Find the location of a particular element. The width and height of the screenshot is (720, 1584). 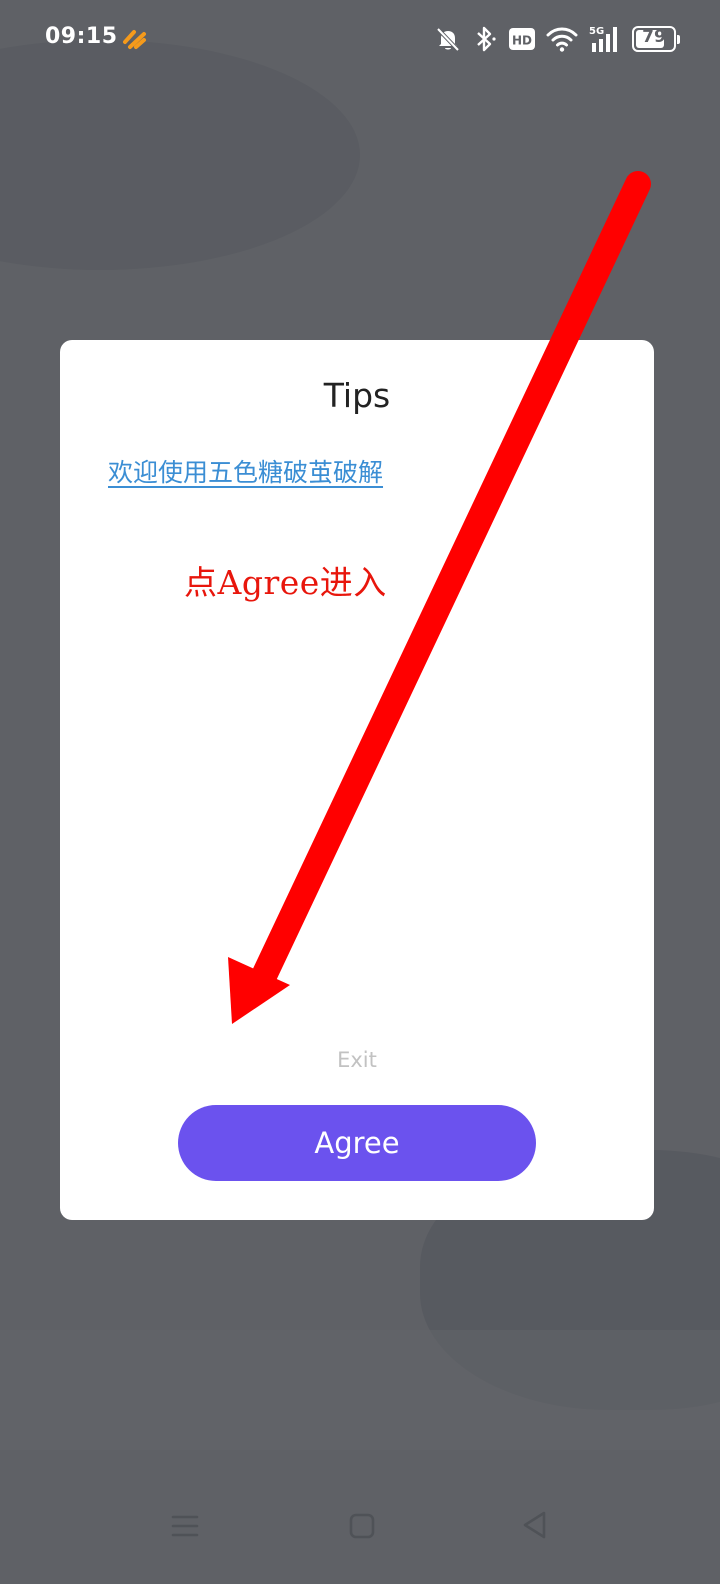

status-icons: HD 5G 79 is located at coordinates (557, 39).